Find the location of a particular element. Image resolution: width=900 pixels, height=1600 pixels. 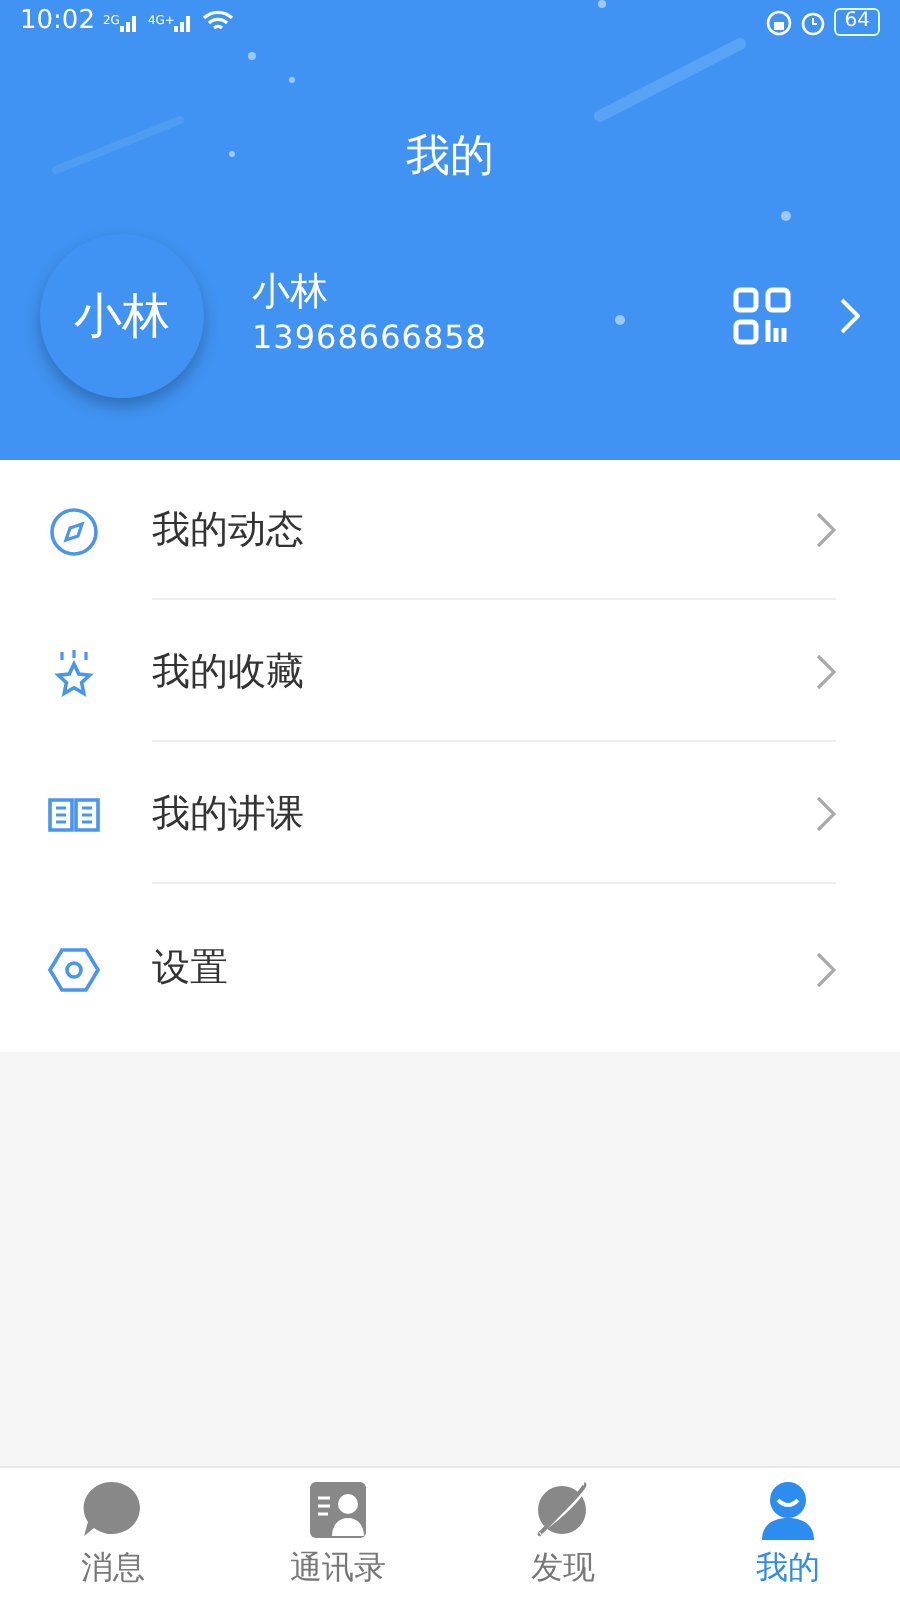

tab: 发现 is located at coordinates (562, 1534).